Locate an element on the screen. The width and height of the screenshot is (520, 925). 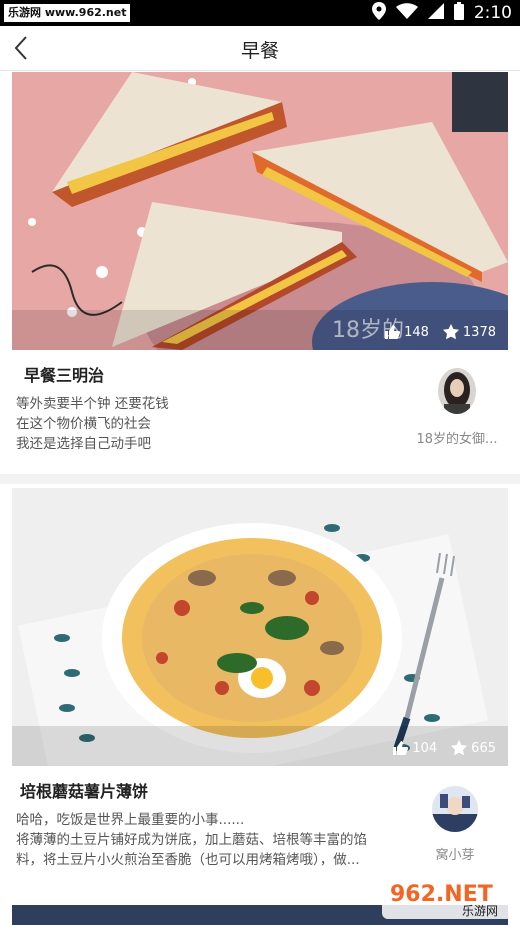
page-title: 早餐 is located at coordinates (259, 51).